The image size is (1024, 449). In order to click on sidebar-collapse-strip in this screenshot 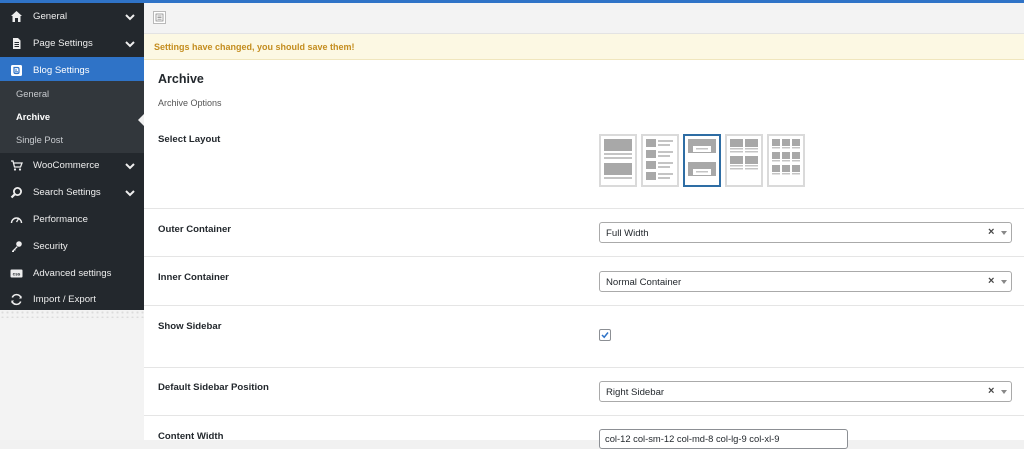, I will do `click(72, 314)`.